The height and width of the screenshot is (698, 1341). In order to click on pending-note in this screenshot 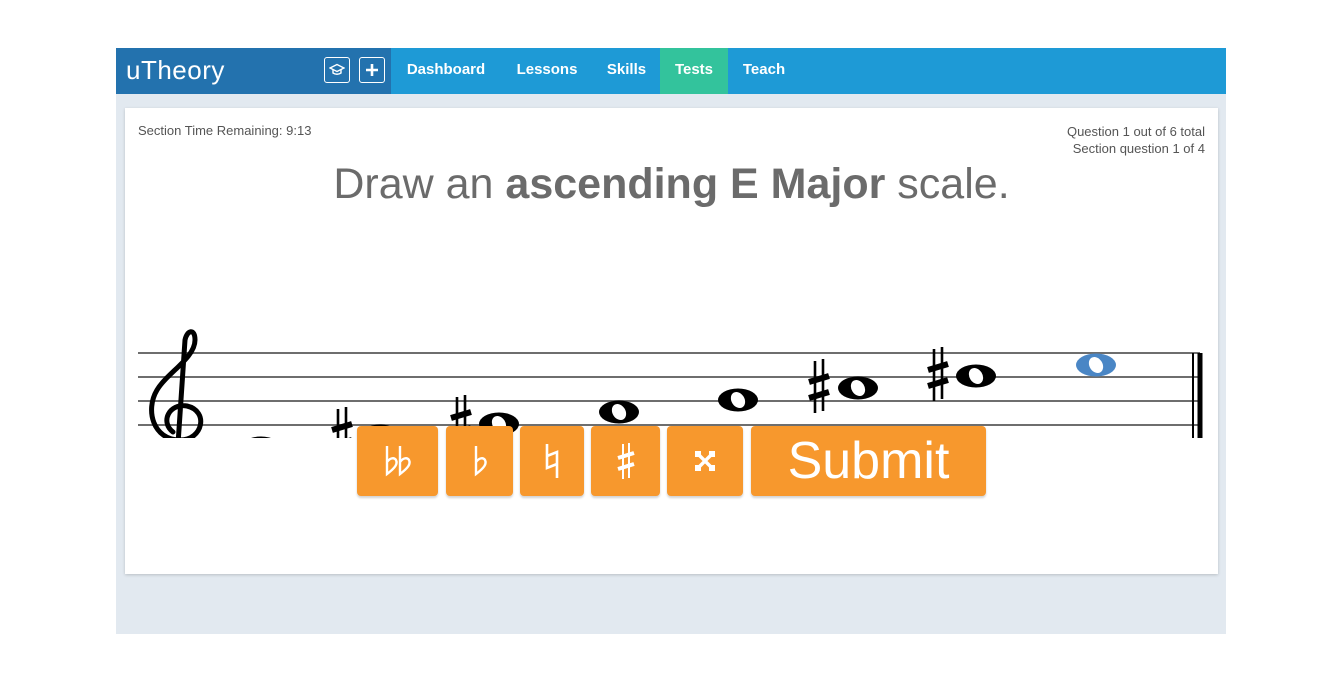, I will do `click(1096, 365)`.